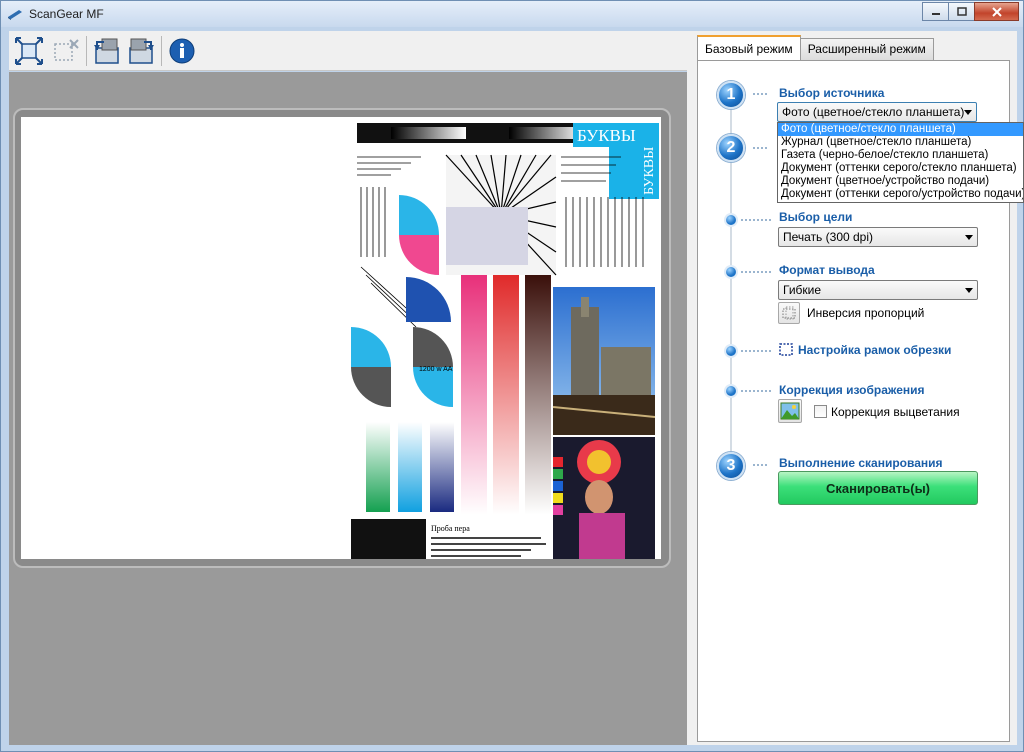  What do you see at coordinates (852, 390) in the screenshot?
I see `image-correction-title: Коррекция изображения` at bounding box center [852, 390].